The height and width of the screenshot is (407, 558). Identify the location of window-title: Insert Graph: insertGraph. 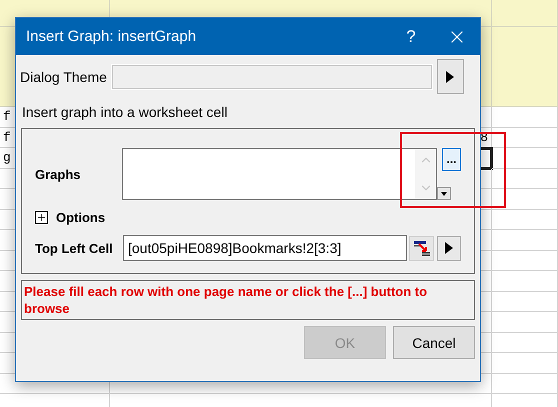
(112, 36).